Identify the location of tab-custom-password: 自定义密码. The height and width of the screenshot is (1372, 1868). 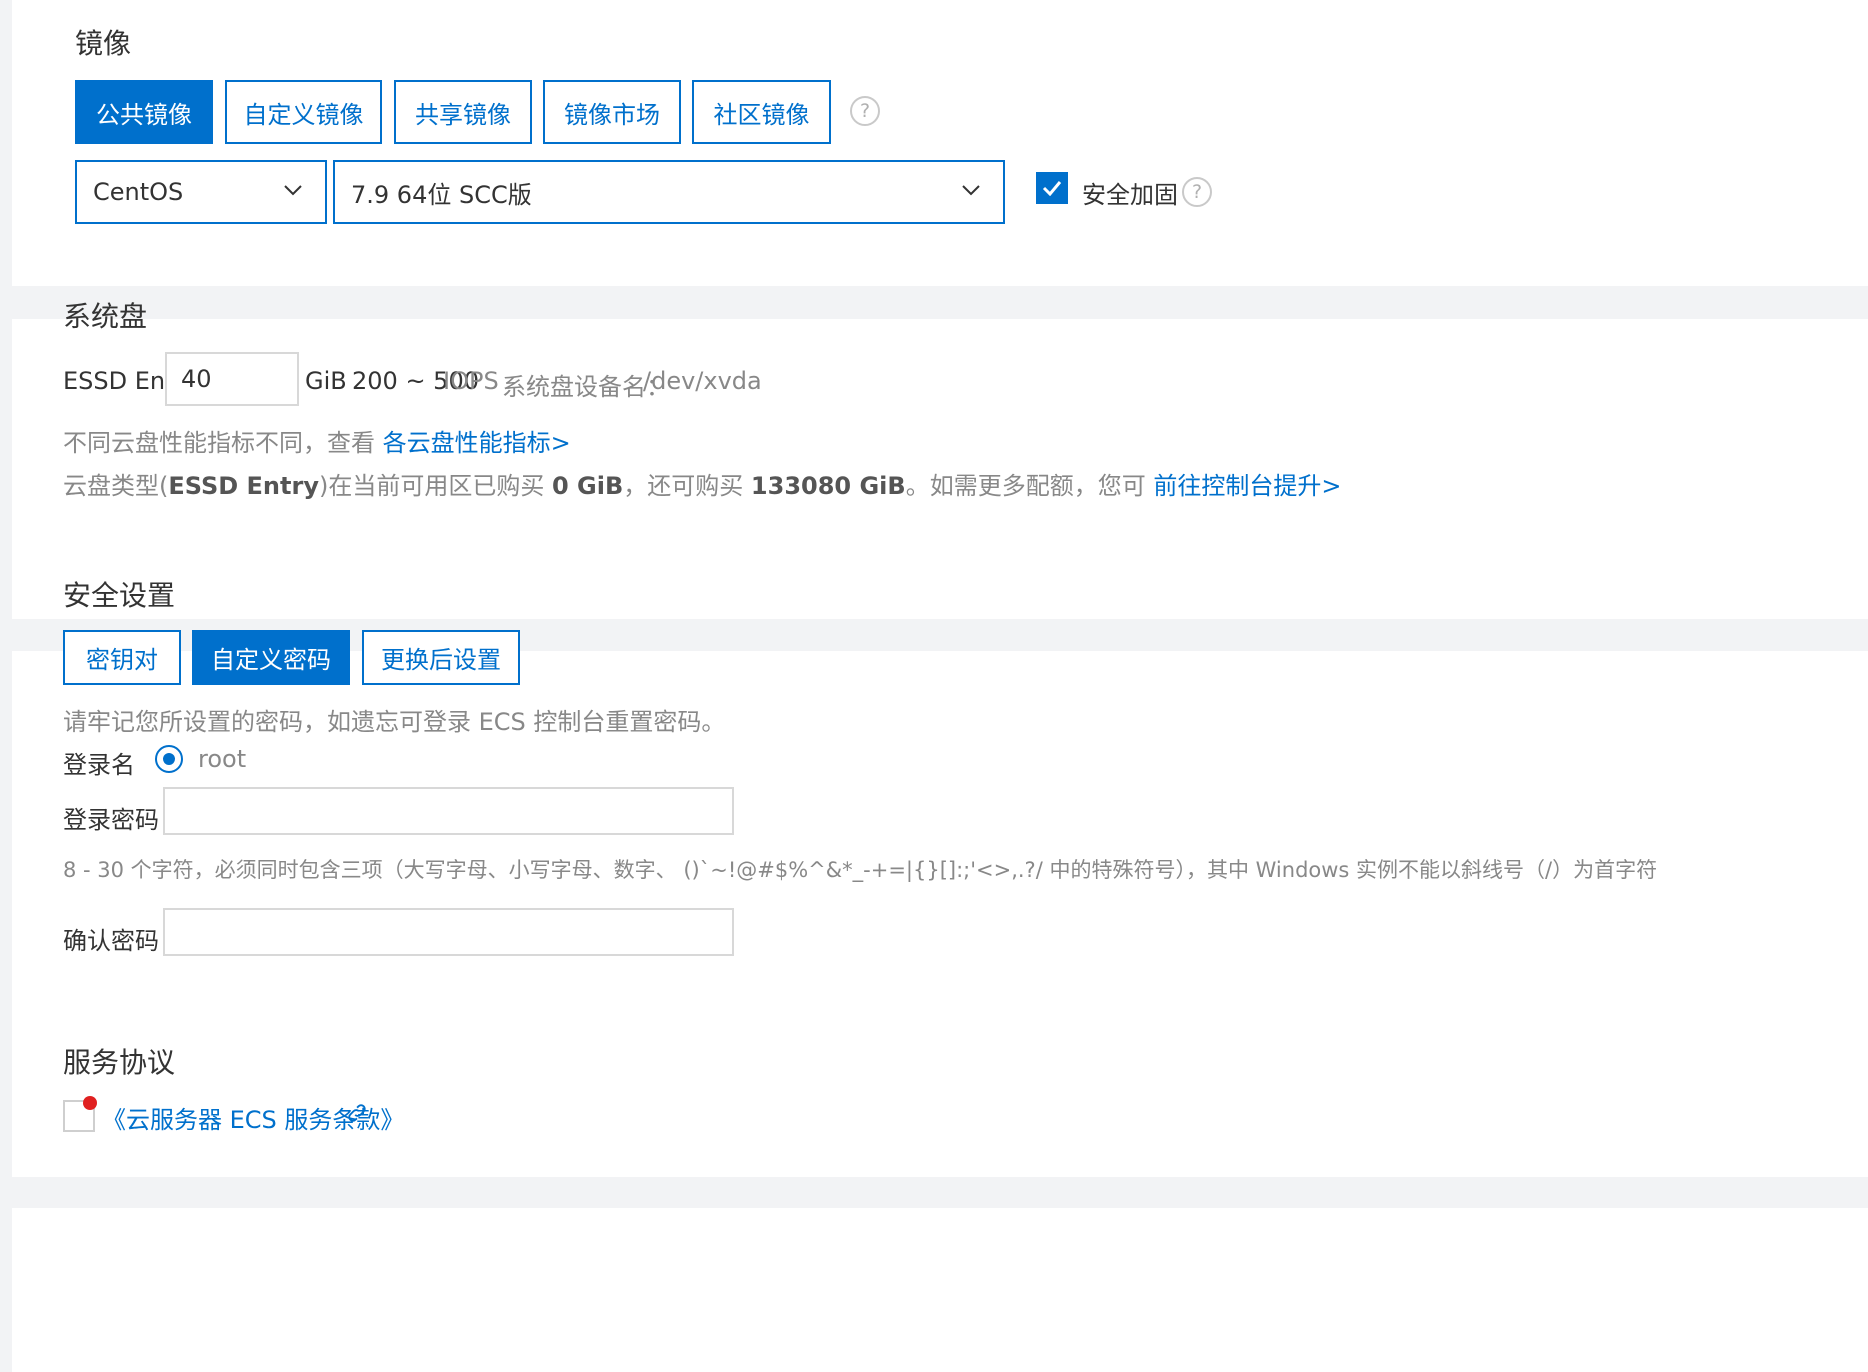
(271, 657).